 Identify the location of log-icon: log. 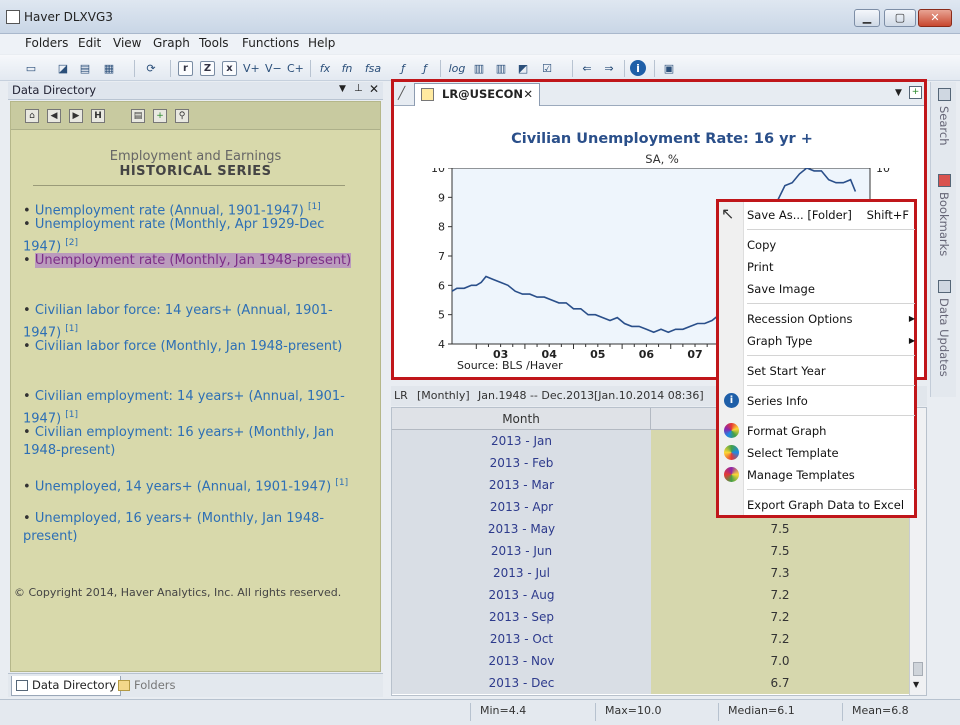
(457, 68).